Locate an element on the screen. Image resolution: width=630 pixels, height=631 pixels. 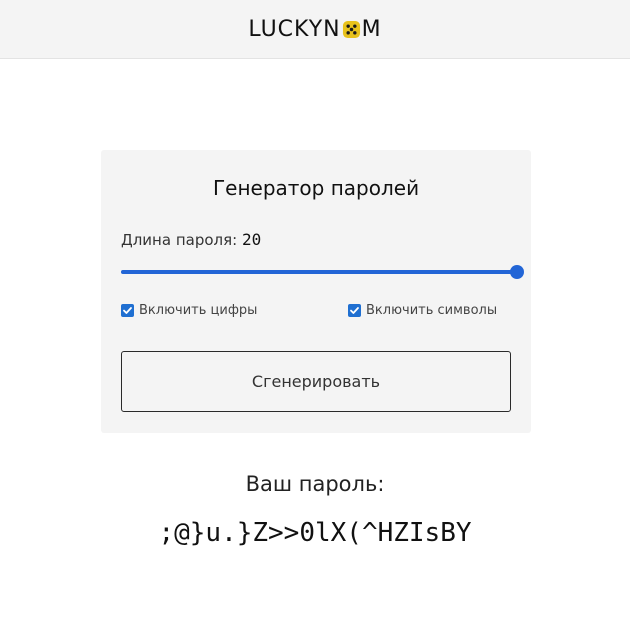
include-digits-option: Включить цифры is located at coordinates (189, 310).